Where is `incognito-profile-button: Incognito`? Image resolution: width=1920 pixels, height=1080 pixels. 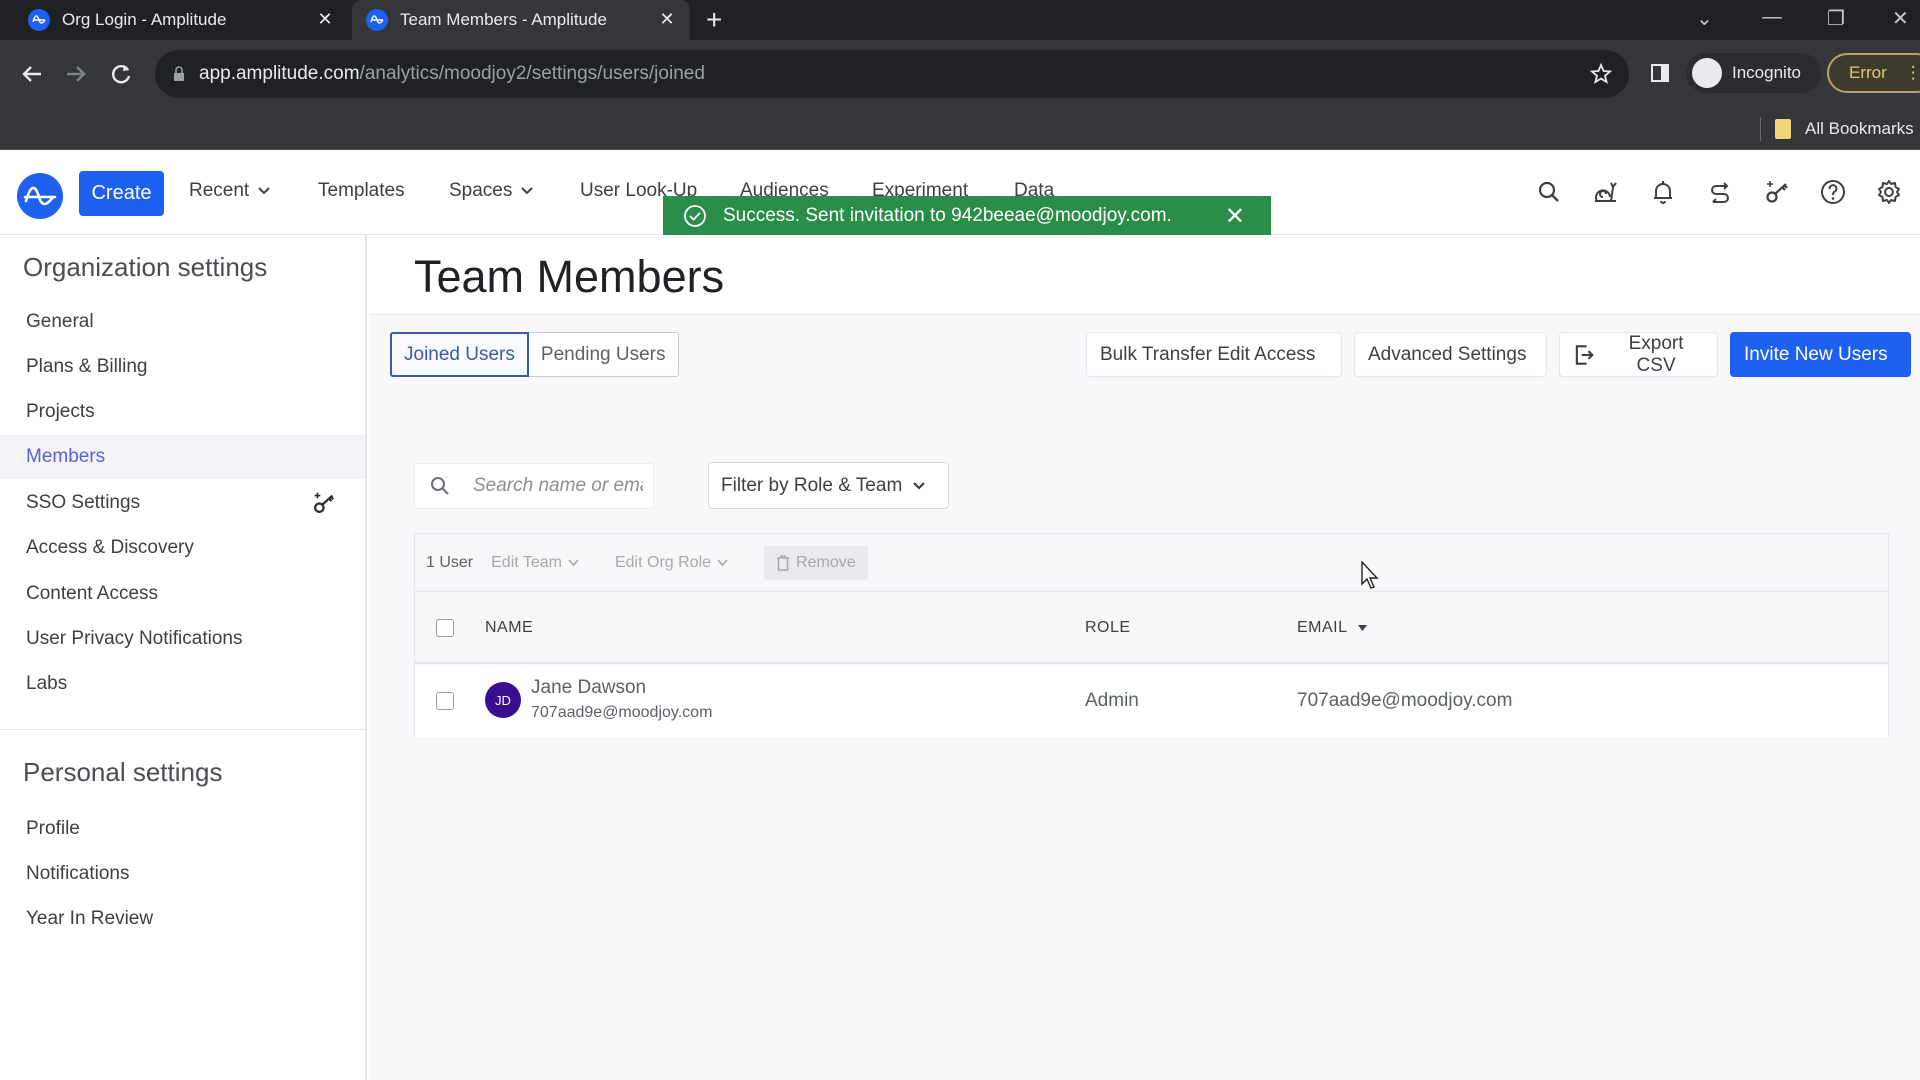
incognito-profile-button: Incognito is located at coordinates (1753, 73).